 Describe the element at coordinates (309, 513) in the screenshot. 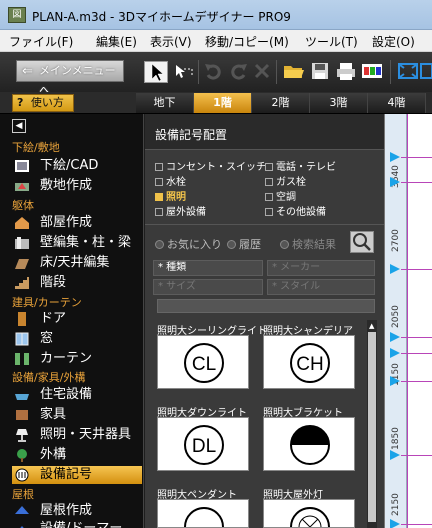

I see `tile-outdoor-light` at that location.